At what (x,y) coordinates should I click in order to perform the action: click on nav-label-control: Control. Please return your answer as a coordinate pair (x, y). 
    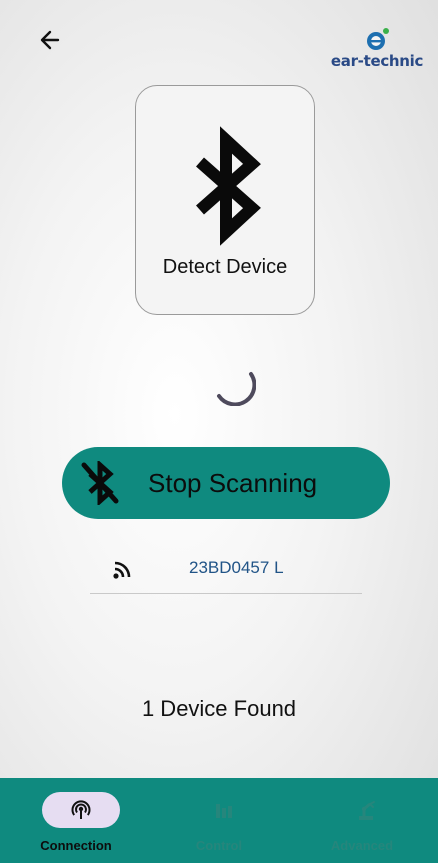
    Looking at the image, I should click on (219, 845).